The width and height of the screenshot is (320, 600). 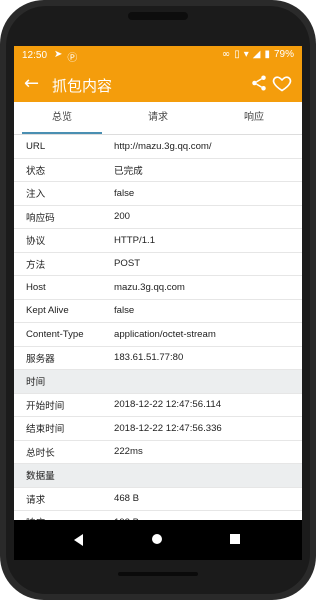 I want to click on row-response-code: 响应码 200, so click(x=158, y=217).